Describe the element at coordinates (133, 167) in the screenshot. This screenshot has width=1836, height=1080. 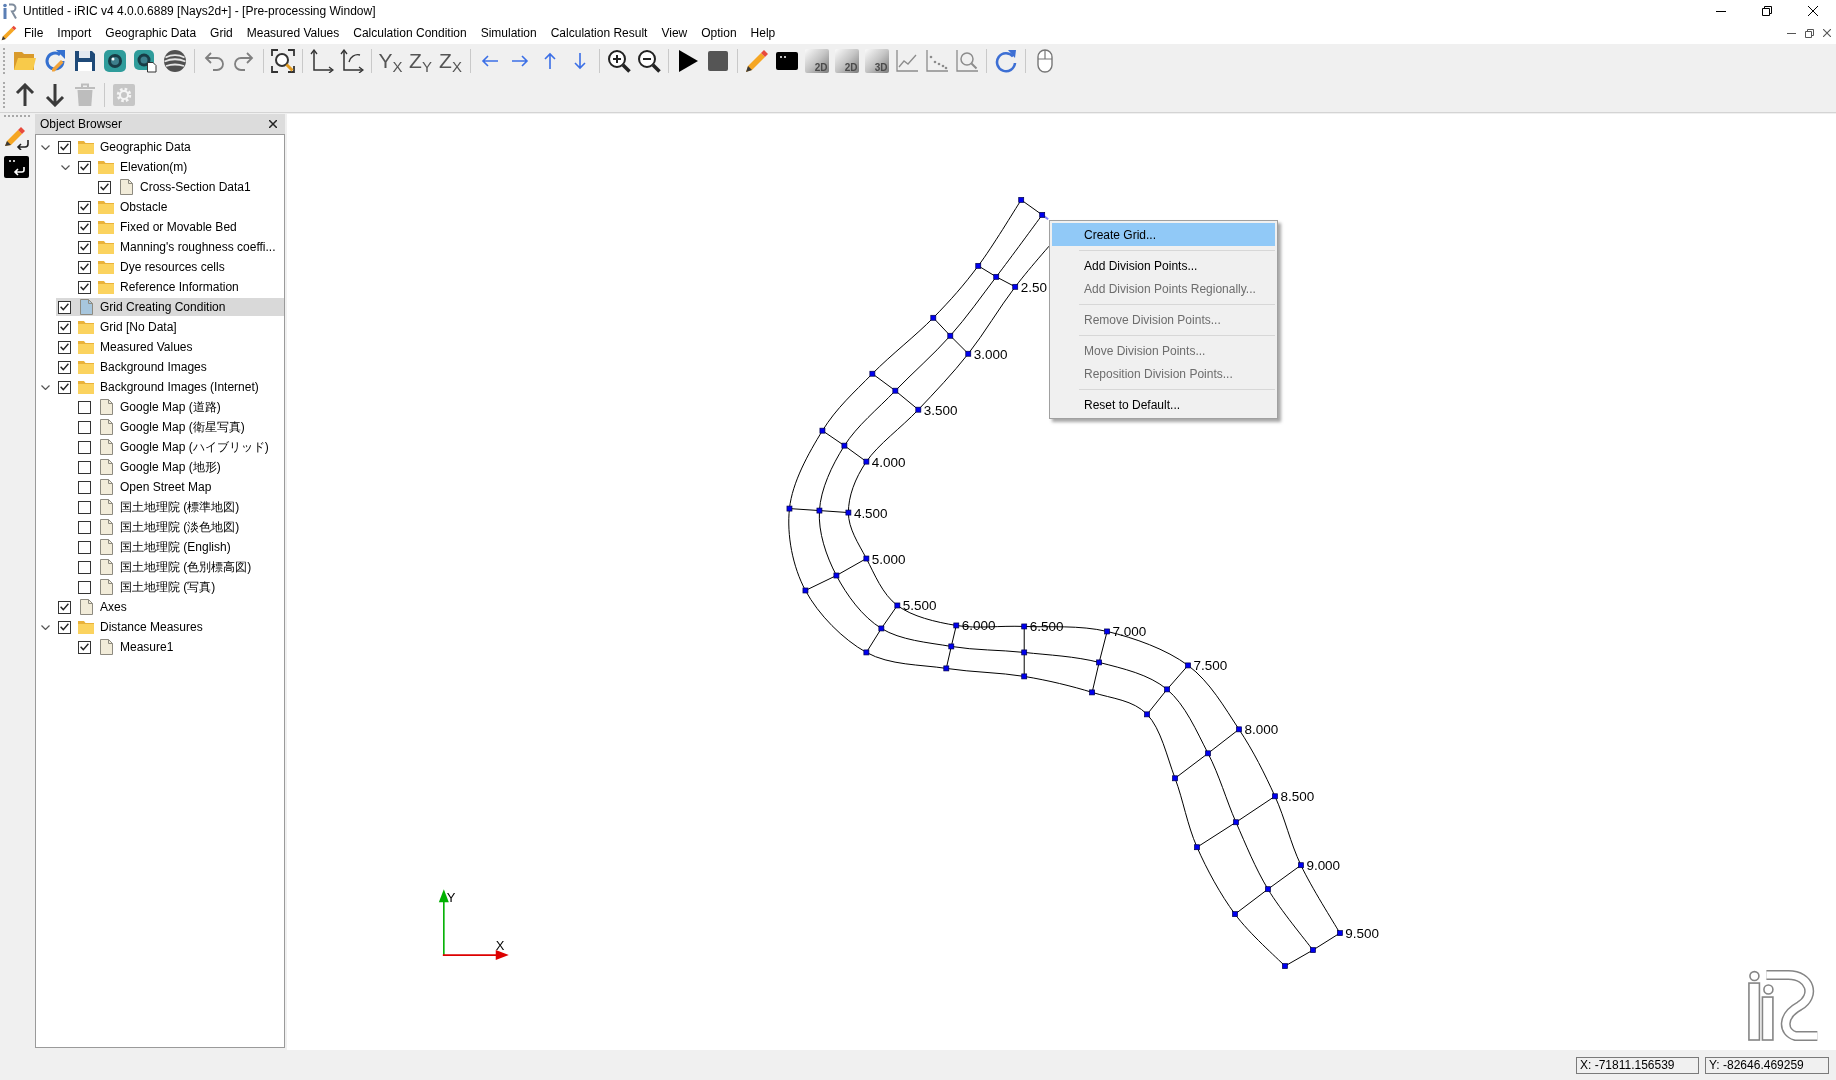
I see `tree-item: Elevation(m)` at that location.